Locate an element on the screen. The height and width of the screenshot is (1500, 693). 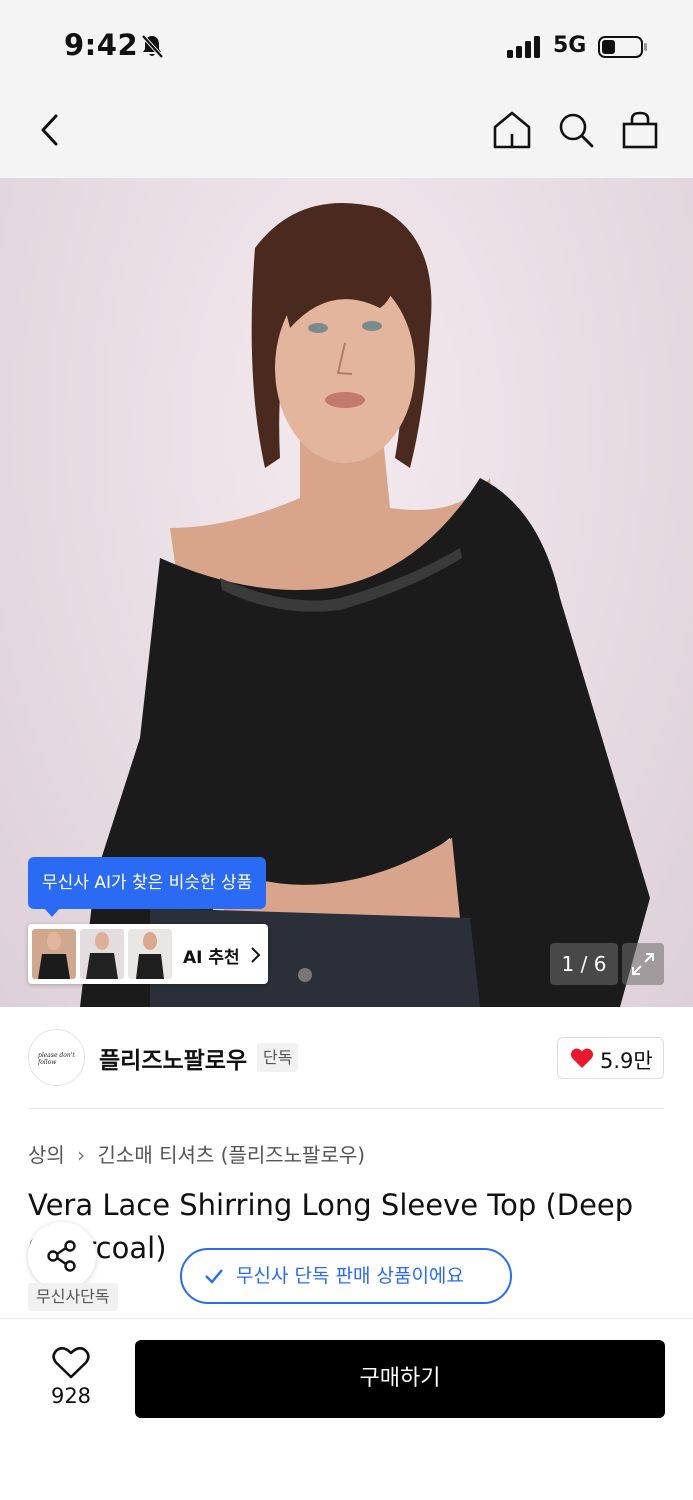
buy-button: 구매하기 is located at coordinates (400, 1379).